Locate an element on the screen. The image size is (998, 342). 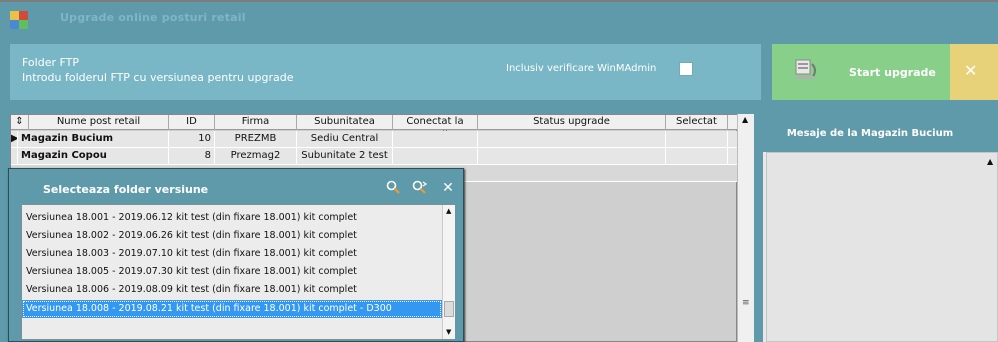
upgrade-icon is located at coordinates (805, 69).